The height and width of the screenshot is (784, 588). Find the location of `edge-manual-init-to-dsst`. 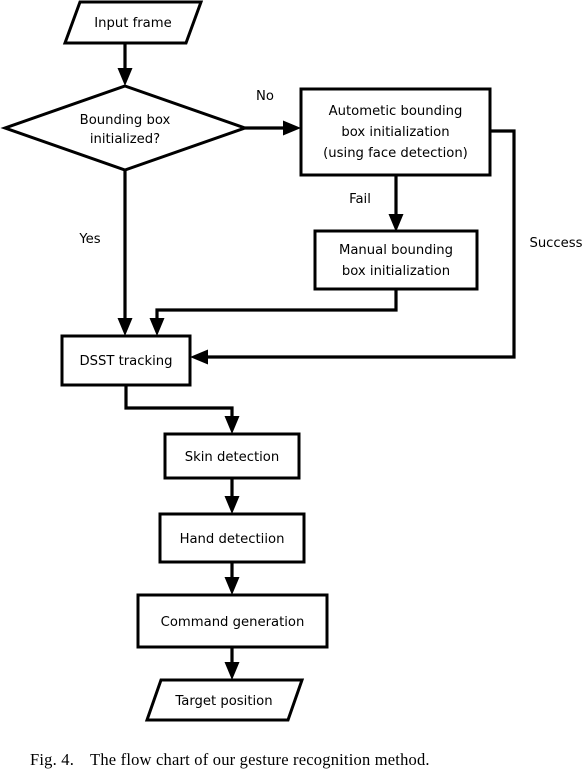

edge-manual-init-to-dsst is located at coordinates (273, 312).